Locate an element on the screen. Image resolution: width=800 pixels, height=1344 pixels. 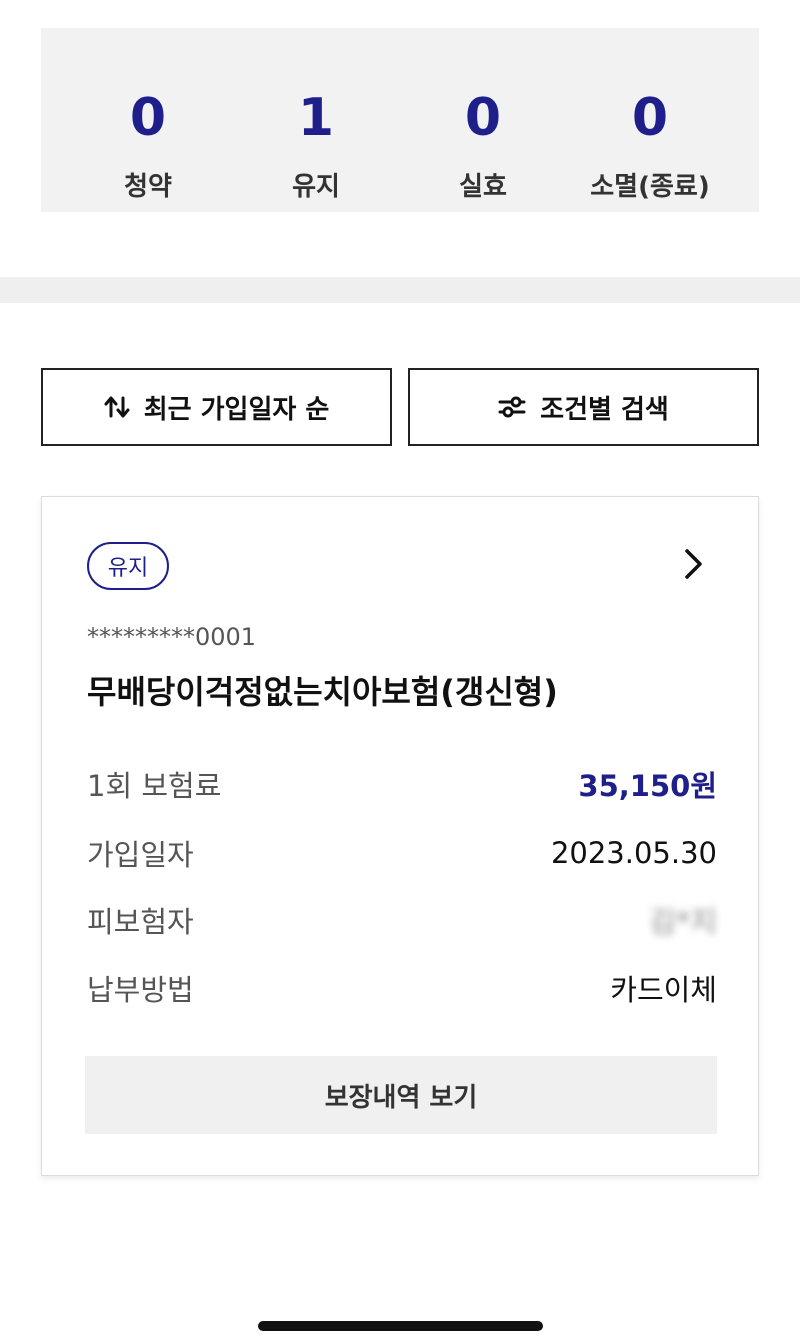
section-divider is located at coordinates (400, 290).